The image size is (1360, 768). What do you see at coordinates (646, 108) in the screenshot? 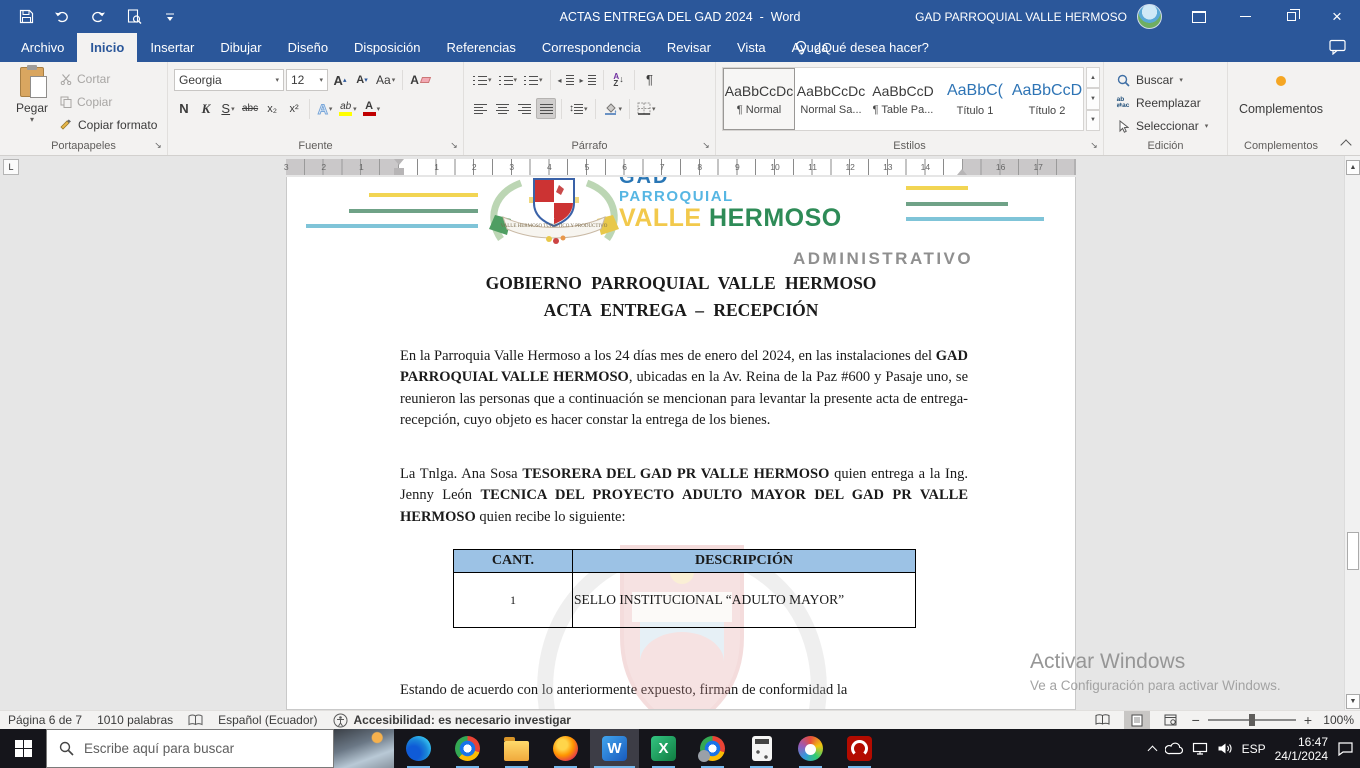
I see `borders-button: ▾` at bounding box center [646, 108].